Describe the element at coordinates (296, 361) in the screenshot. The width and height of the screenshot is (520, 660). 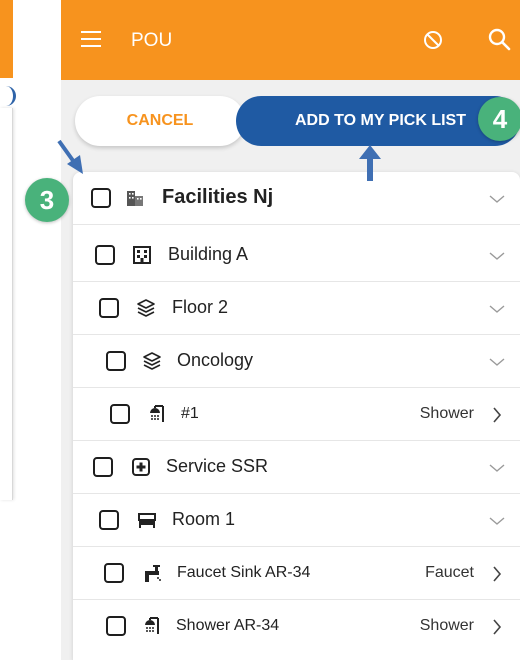
I see `tree-row: Oncology` at that location.